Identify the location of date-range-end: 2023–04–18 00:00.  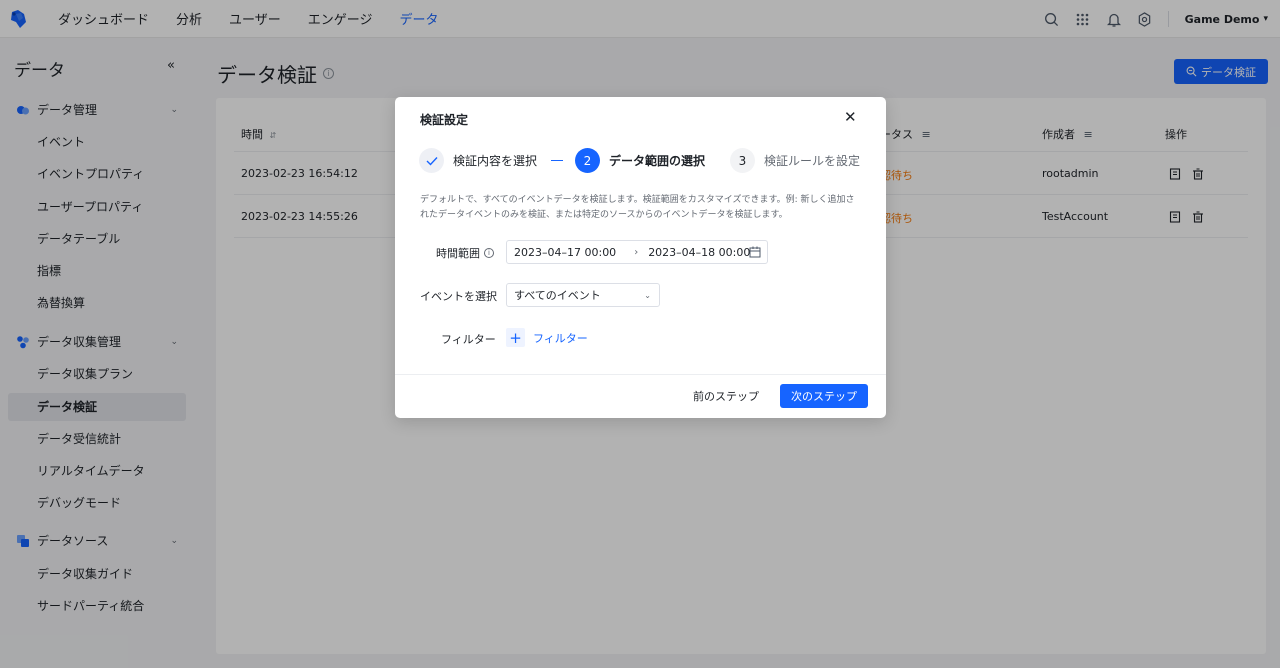
(699, 252).